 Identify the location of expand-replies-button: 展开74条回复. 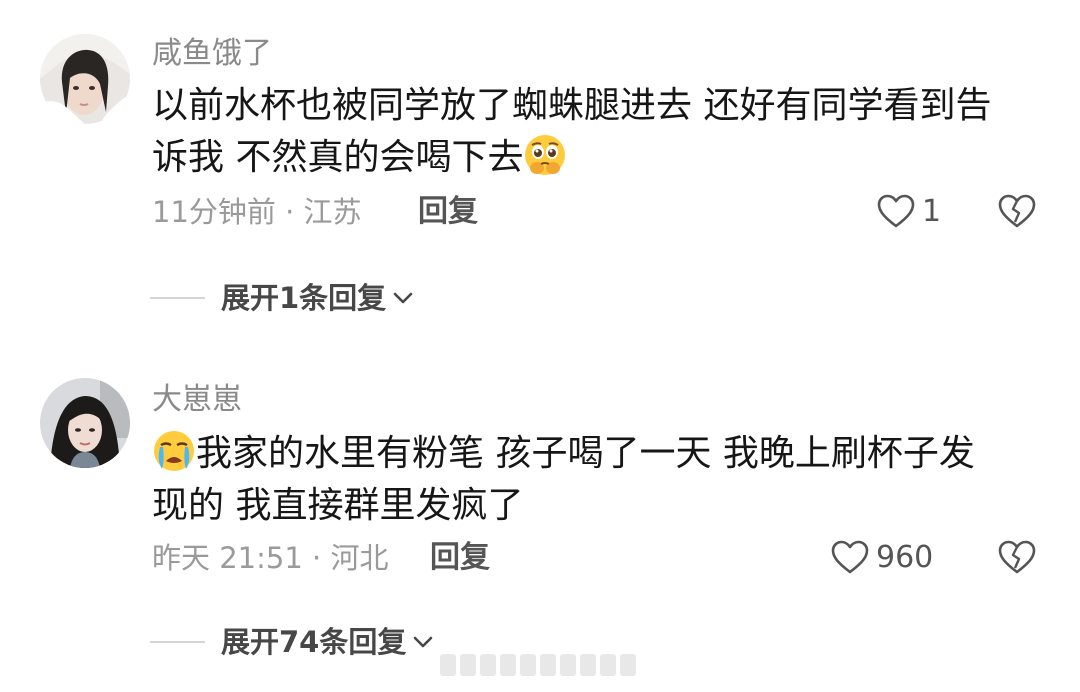
(293, 642).